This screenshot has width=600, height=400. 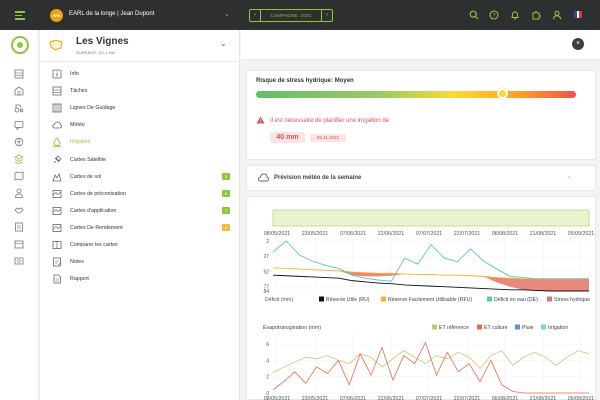 What do you see at coordinates (57, 91) in the screenshot?
I see `tasks-icon` at bounding box center [57, 91].